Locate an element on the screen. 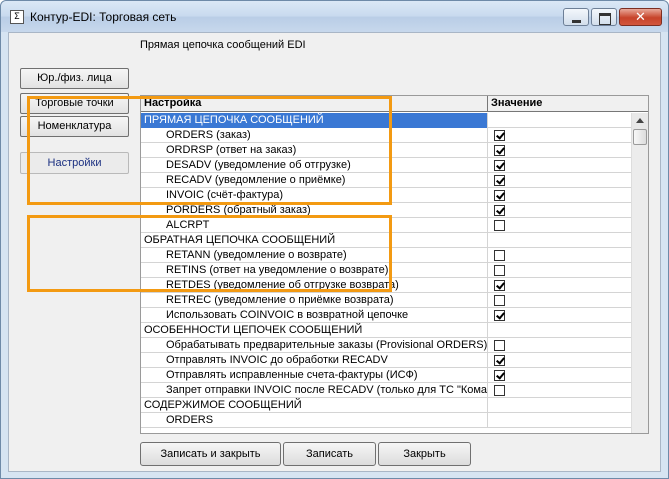 This screenshot has height=479, width=669. setting-label: RETINS (ответ на уведомление о возврате) is located at coordinates (314, 270).